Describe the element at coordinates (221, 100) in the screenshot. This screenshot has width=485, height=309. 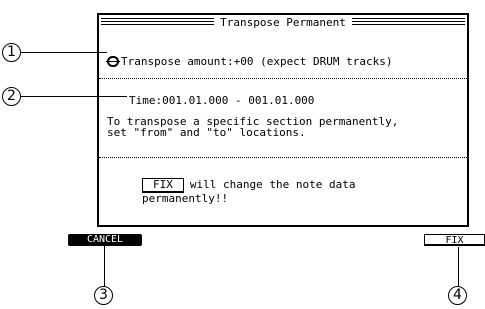
I see `time-range-field: Time:001.01.000 - 001.01.000` at that location.